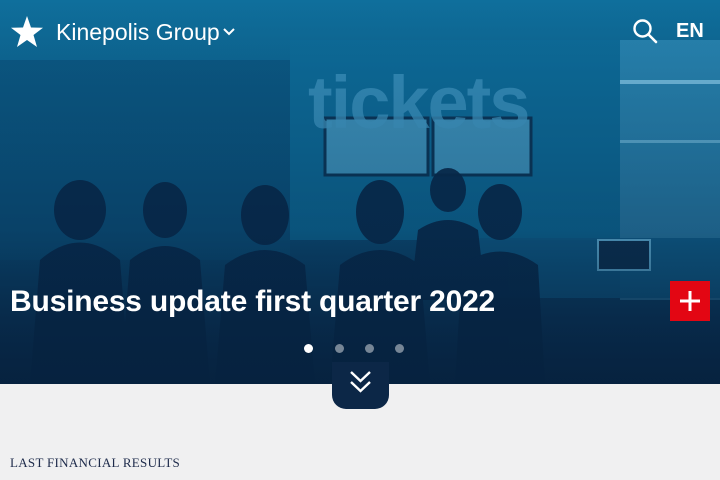 This screenshot has width=720, height=480. I want to click on star-logo-icon, so click(27, 32).